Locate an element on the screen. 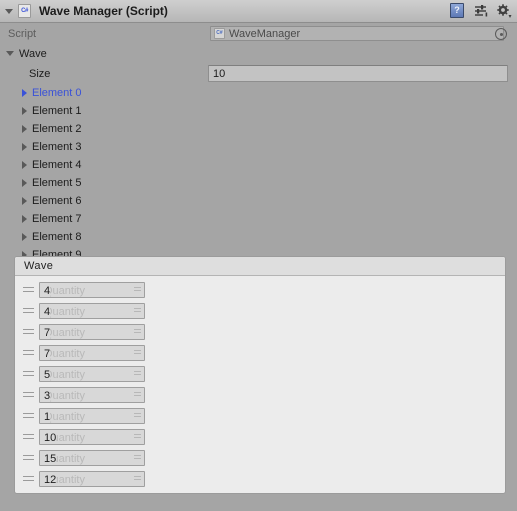 This screenshot has height=511, width=517. quantity-field-8: Quantity 15 is located at coordinates (92, 457).